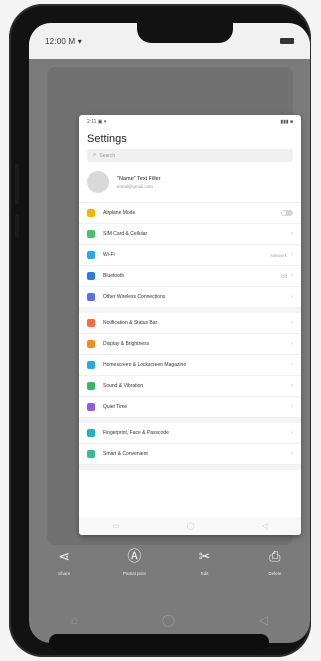  I want to click on action-label: Share, so click(64, 573).